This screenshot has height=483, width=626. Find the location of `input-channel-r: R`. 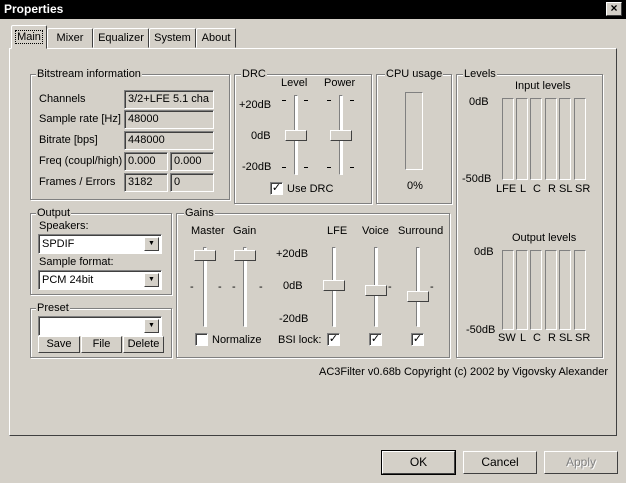

input-channel-r: R is located at coordinates (552, 189).